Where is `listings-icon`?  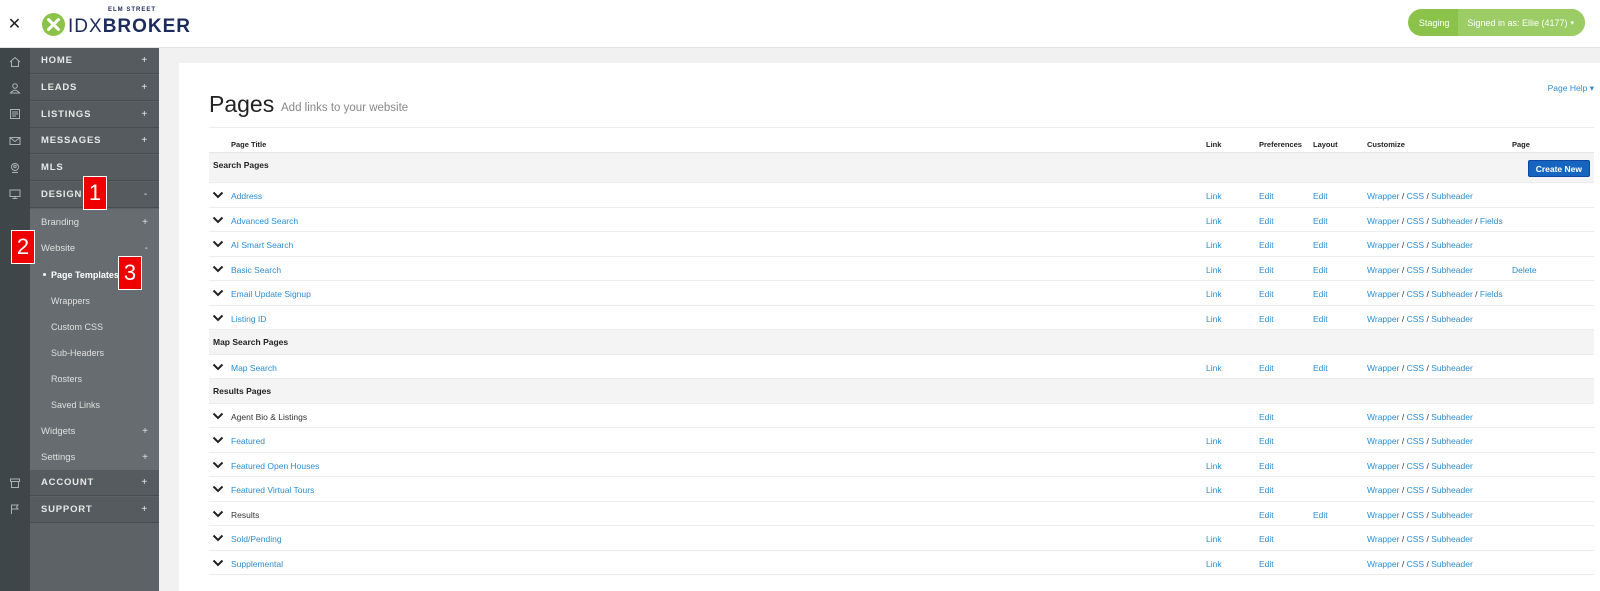
listings-icon is located at coordinates (15, 114).